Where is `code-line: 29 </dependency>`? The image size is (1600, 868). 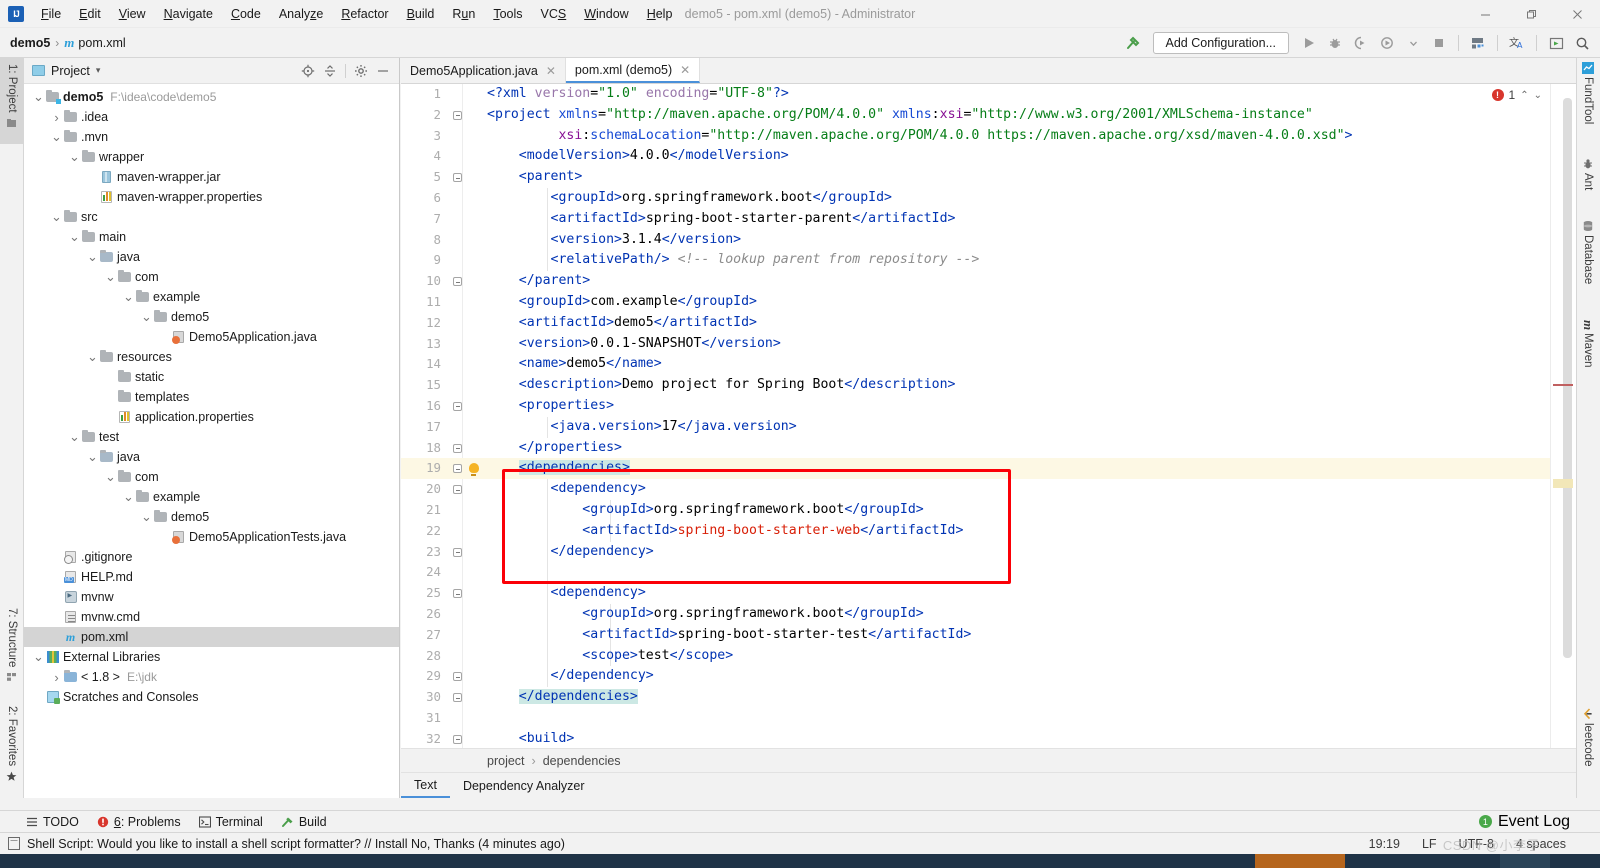 code-line: 29 </dependency> is located at coordinates (988, 677).